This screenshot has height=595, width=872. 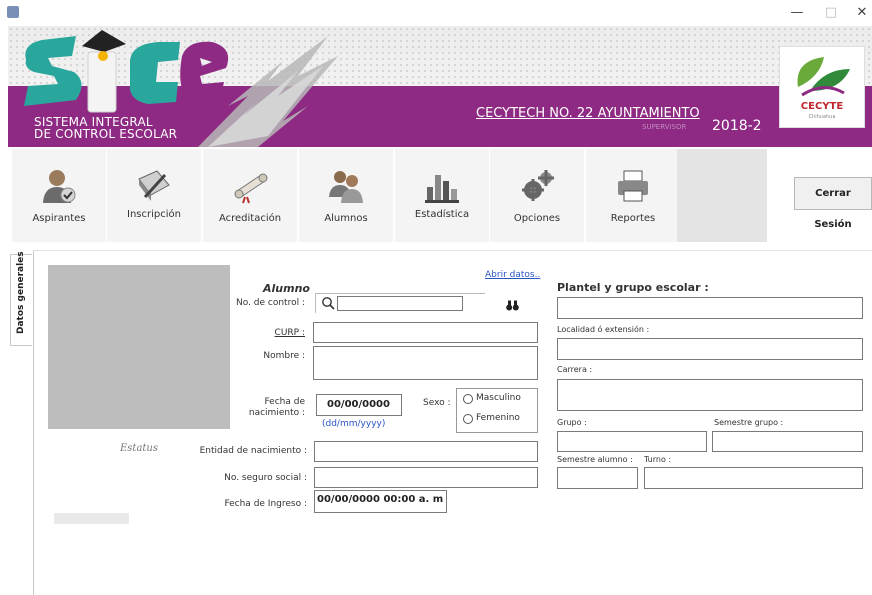 What do you see at coordinates (250, 218) in the screenshot?
I see `acreditacion-label: Acreditación` at bounding box center [250, 218].